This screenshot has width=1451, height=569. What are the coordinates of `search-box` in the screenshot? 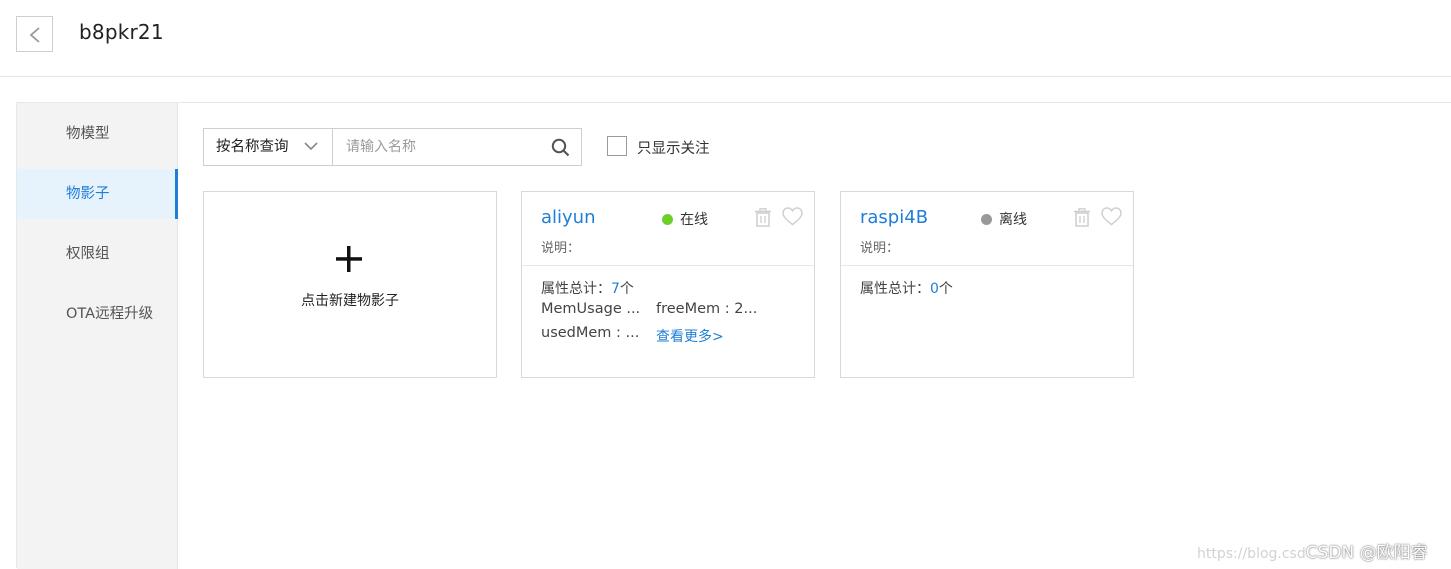 It's located at (457, 147).